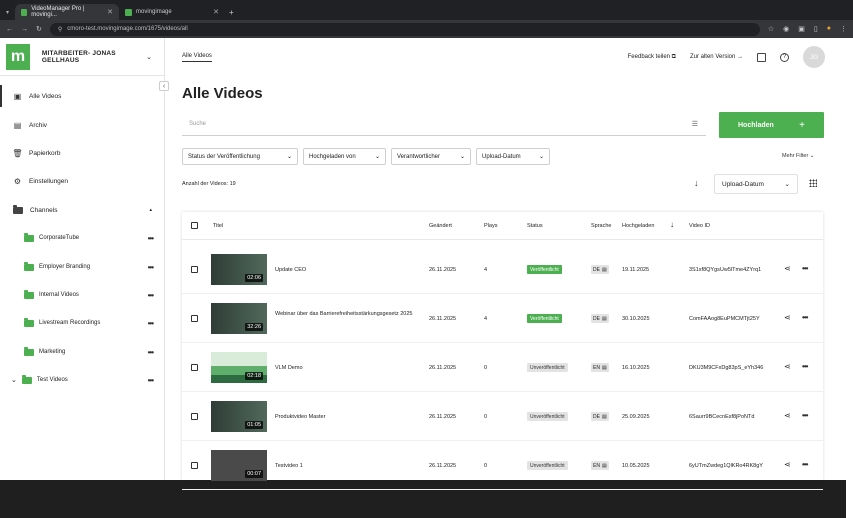 The width and height of the screenshot is (853, 518). Describe the element at coordinates (239, 269) in the screenshot. I see `video-thumbnail: 02:06` at that location.